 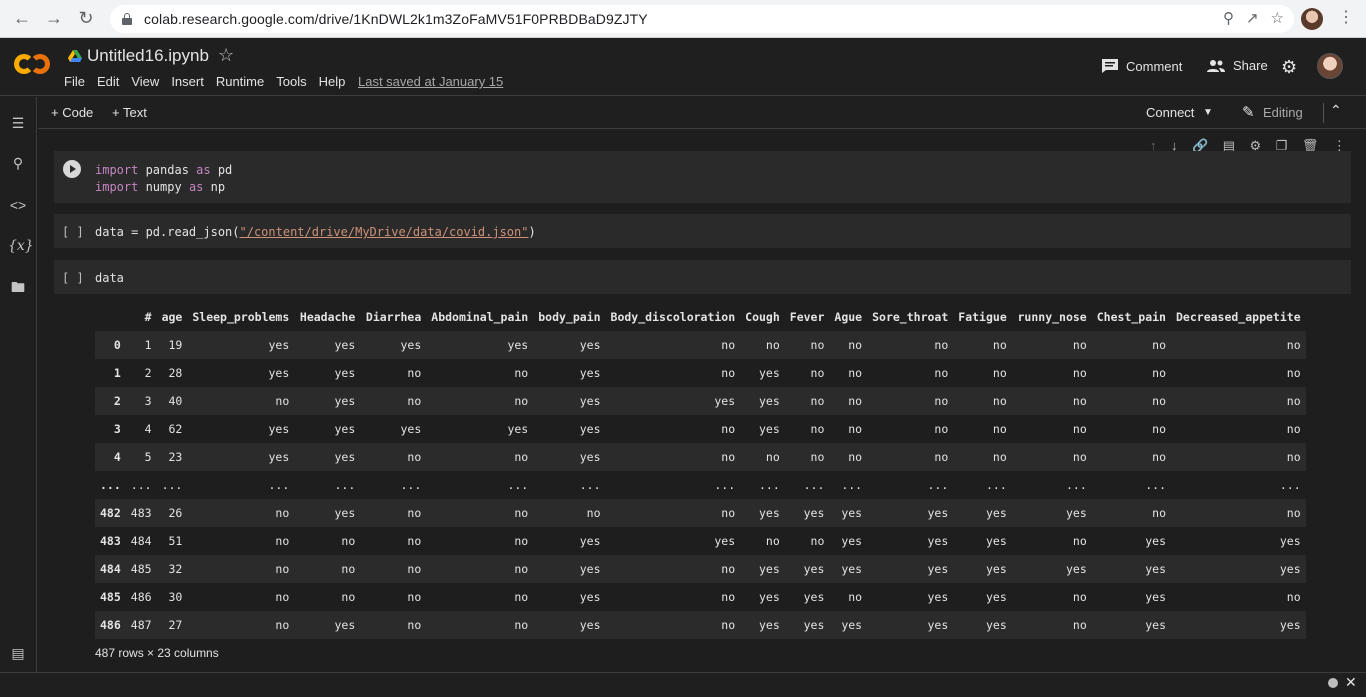 What do you see at coordinates (141, 541) in the screenshot?
I see `table-cell: 484` at bounding box center [141, 541].